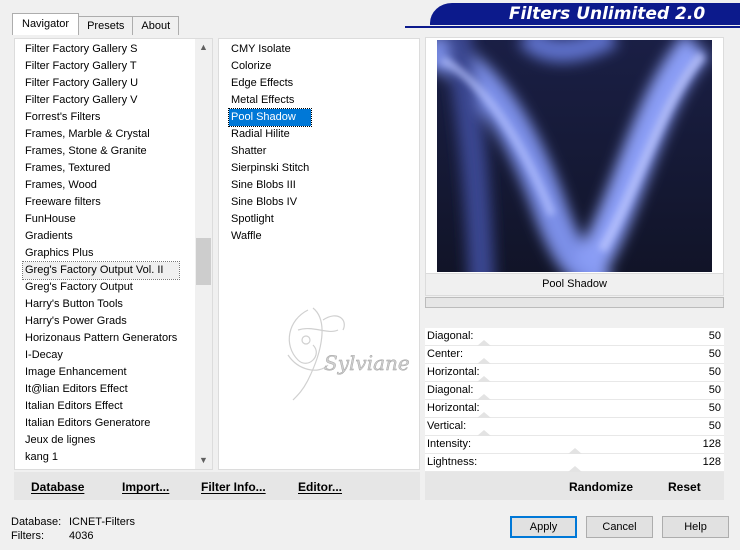 The image size is (740, 550). Describe the element at coordinates (619, 527) in the screenshot. I see `cancel-button: Cancel` at that location.